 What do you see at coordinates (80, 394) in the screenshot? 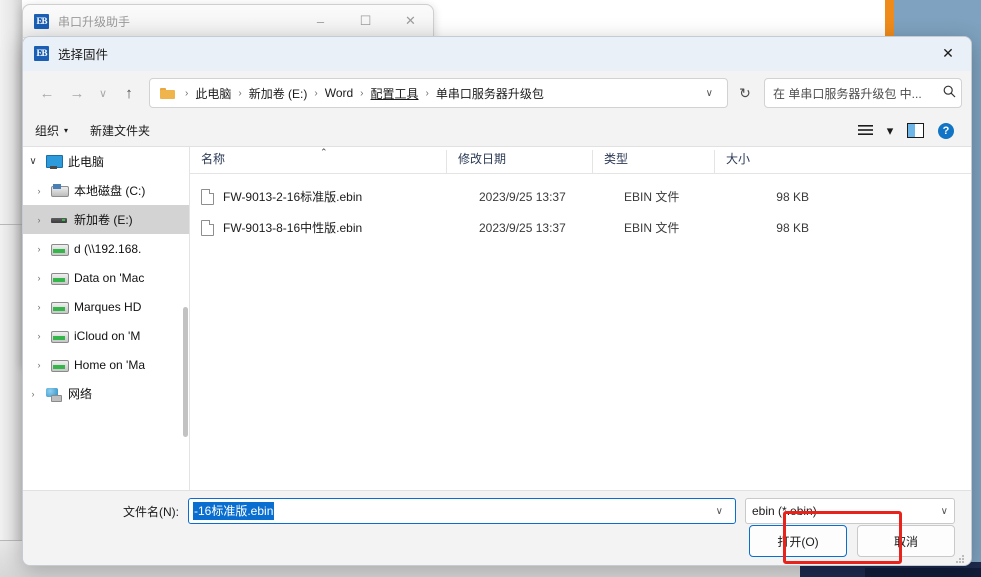
I see `sidebar-item-label: 网络` at bounding box center [80, 394].